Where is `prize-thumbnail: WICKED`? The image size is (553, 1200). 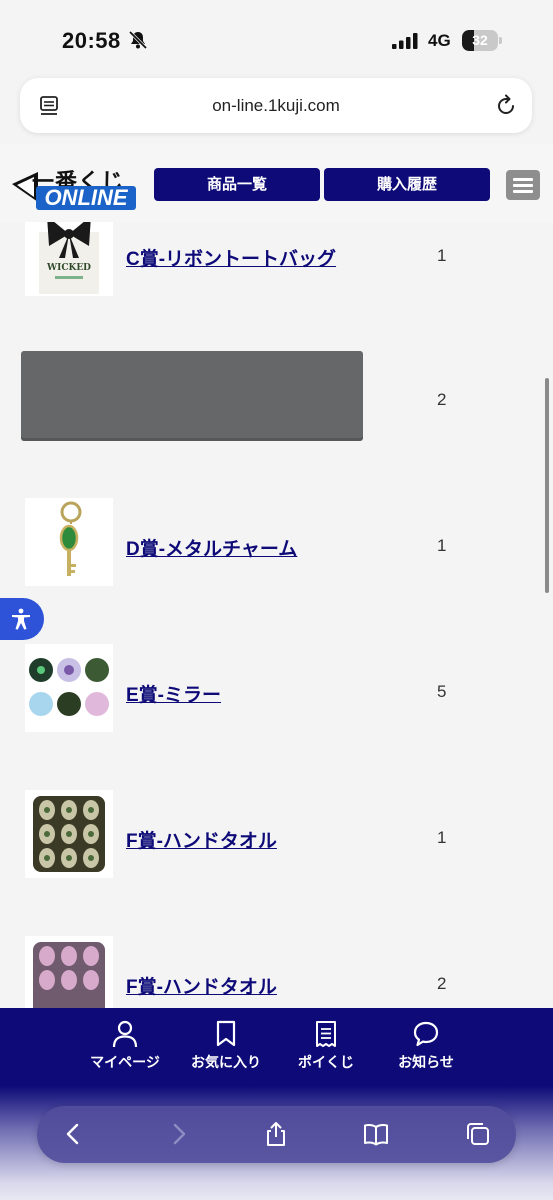
prize-thumbnail: WICKED is located at coordinates (69, 259).